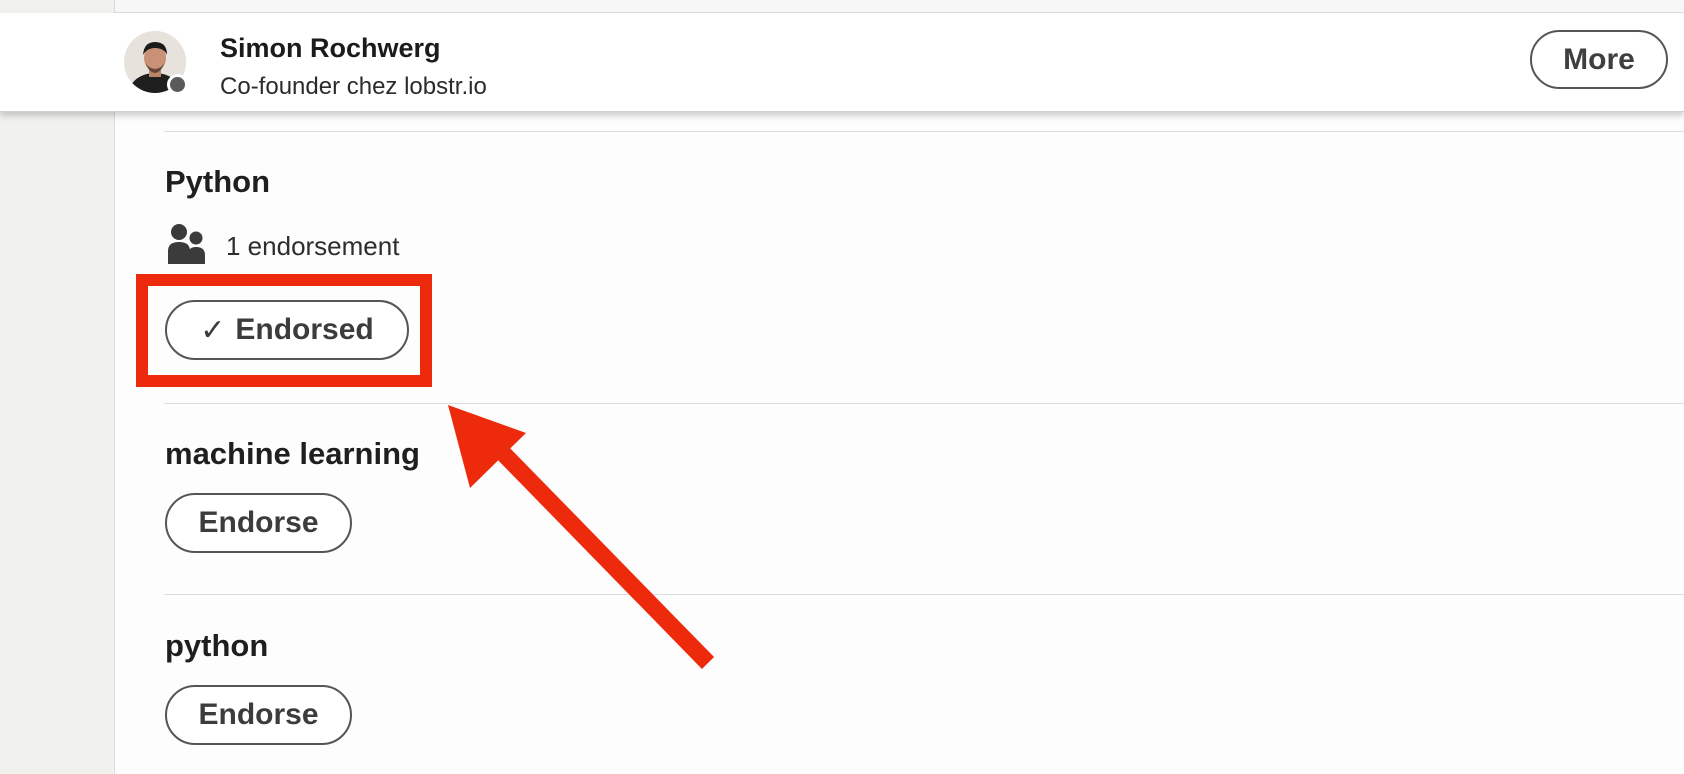  Describe the element at coordinates (581, 537) in the screenshot. I see `annotation-arrow` at that location.